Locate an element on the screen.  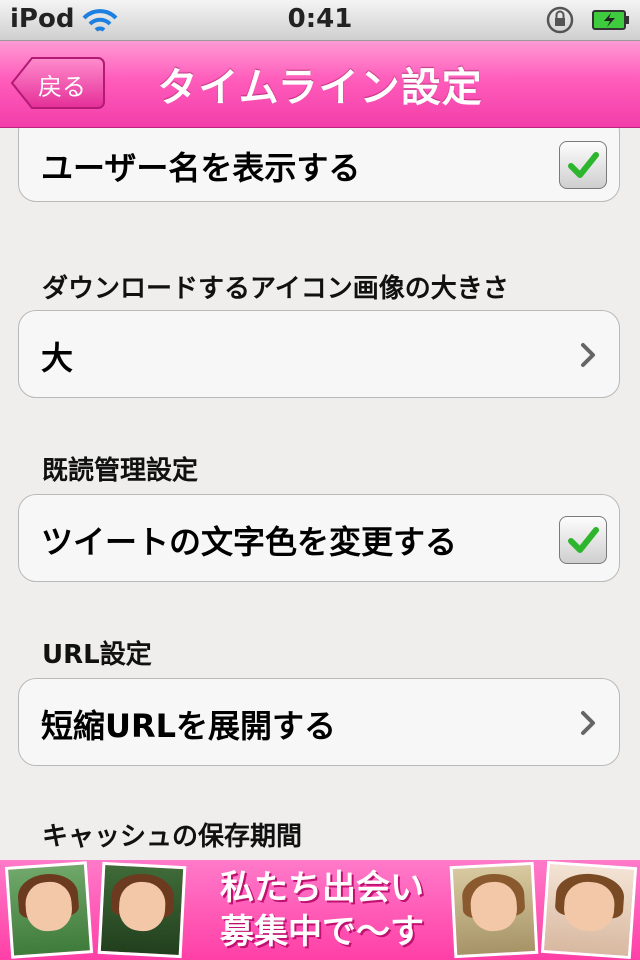
status-bar: iPod 0:41 is located at coordinates (320, 20).